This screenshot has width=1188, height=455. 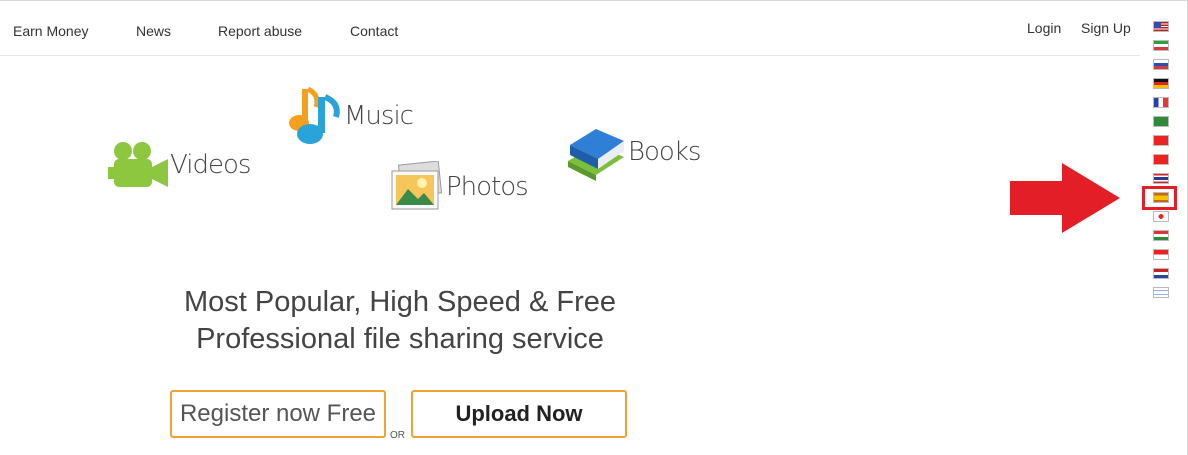 I want to click on category-books-label: Books, so click(x=664, y=152).